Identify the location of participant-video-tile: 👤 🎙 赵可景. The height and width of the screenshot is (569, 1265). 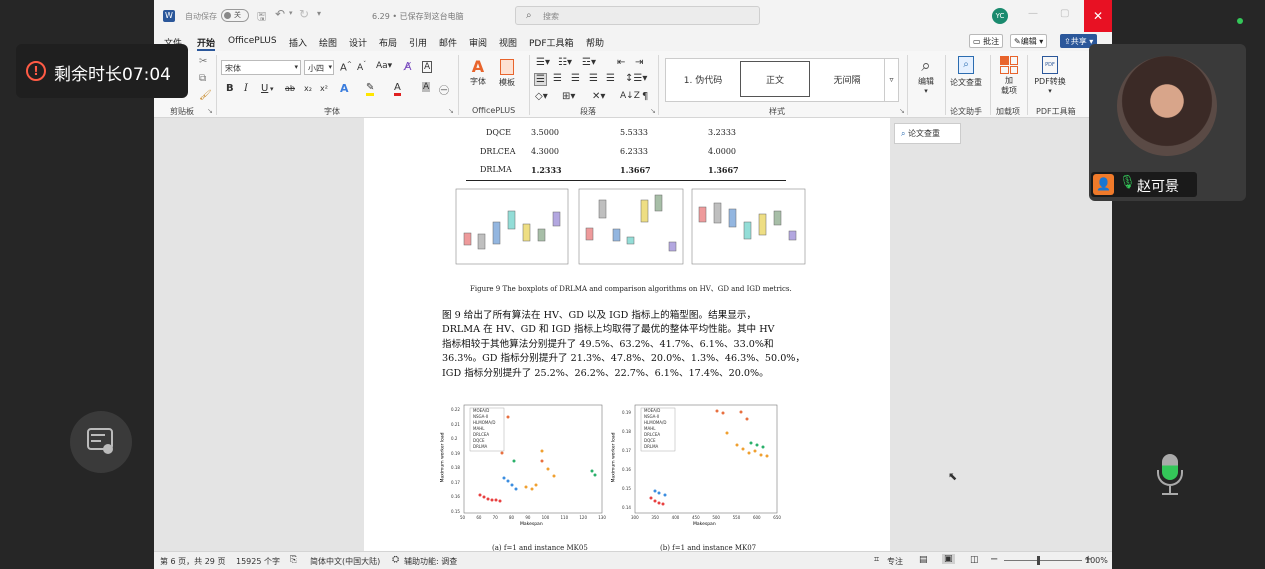
(1167, 122).